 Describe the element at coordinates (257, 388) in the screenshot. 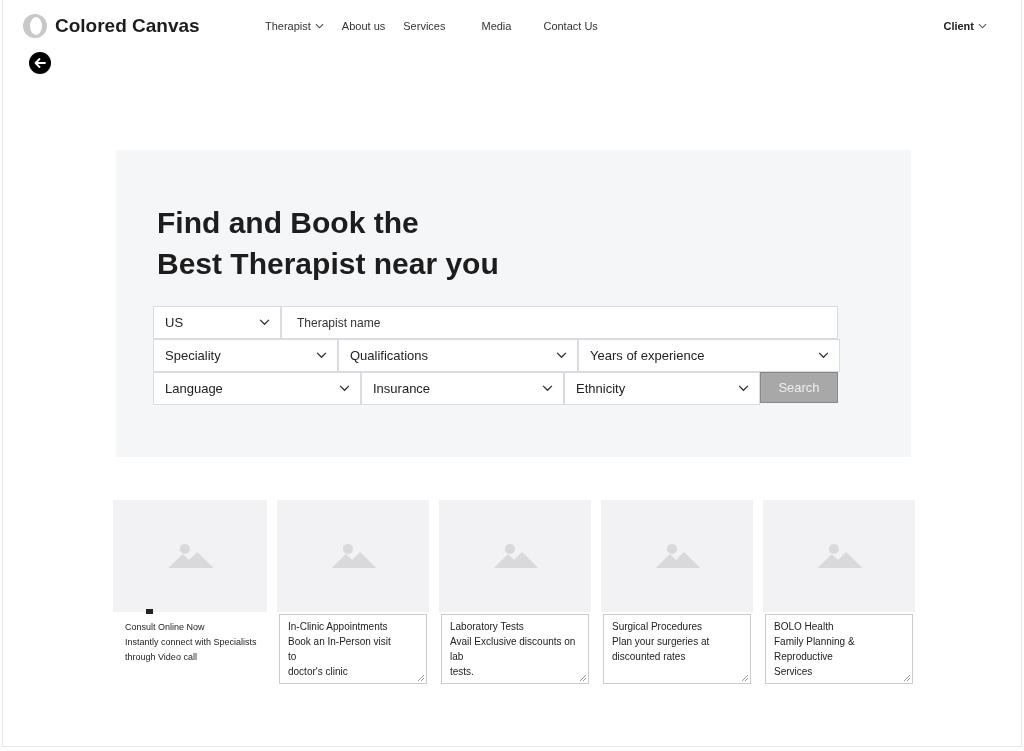

I see `dropdown-field: Language` at that location.